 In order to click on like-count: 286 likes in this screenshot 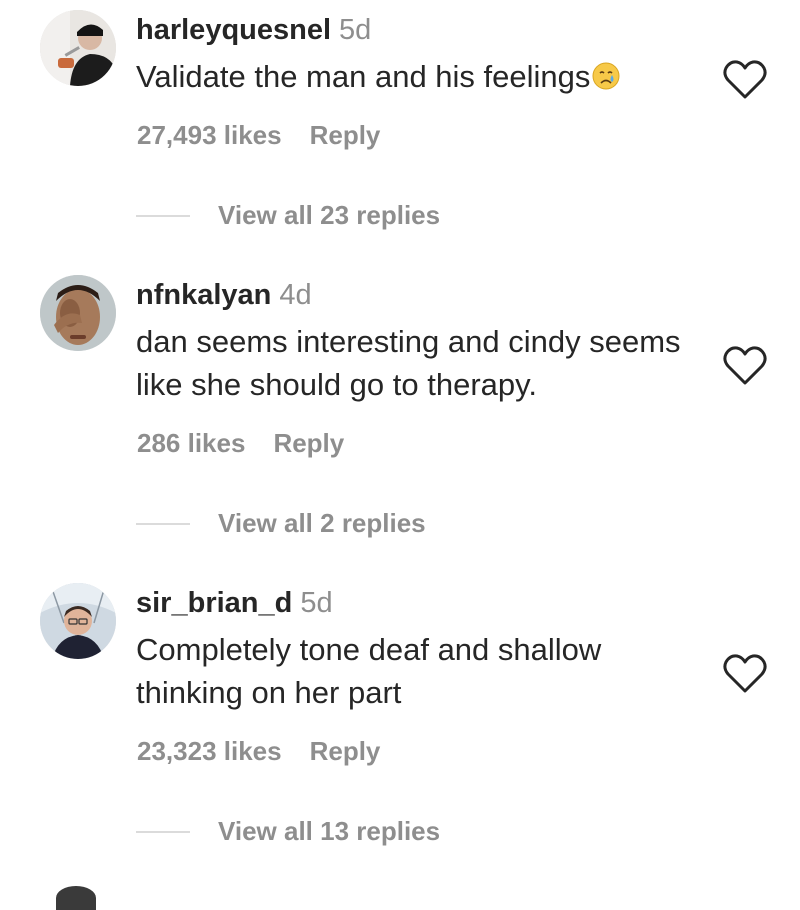, I will do `click(191, 443)`.